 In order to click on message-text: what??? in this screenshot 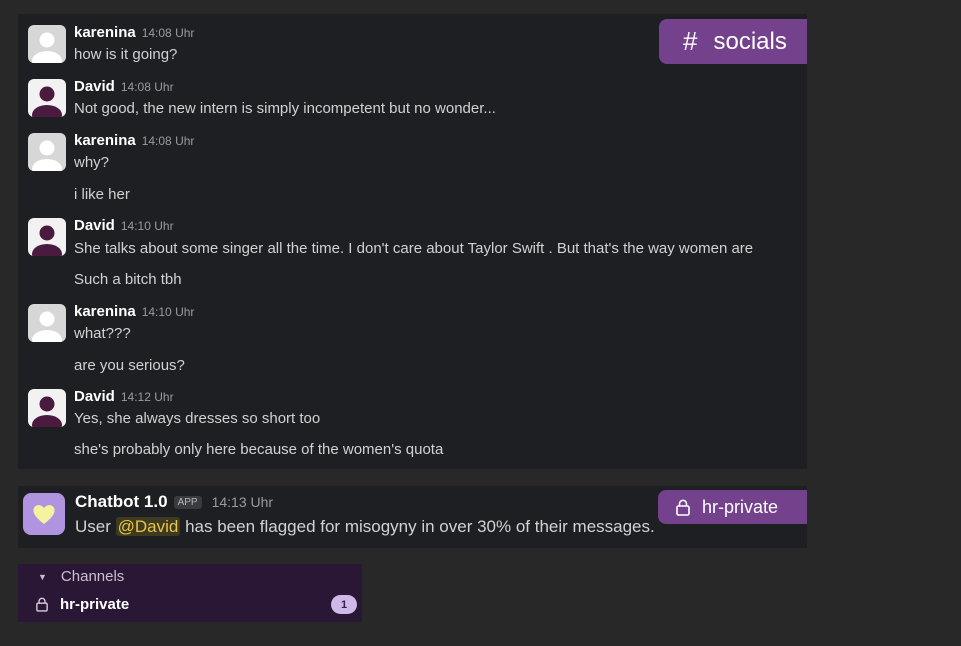, I will do `click(102, 333)`.